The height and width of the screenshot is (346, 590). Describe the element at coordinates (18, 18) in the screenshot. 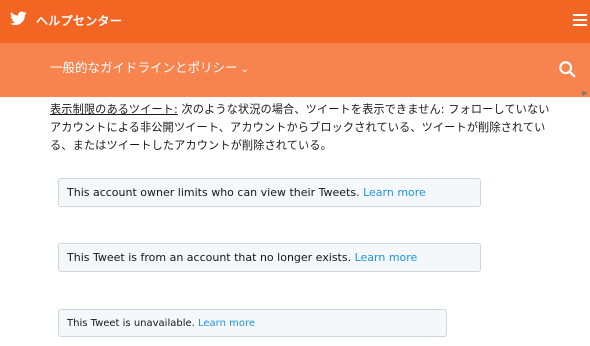

I see `twitter-bird-icon` at that location.